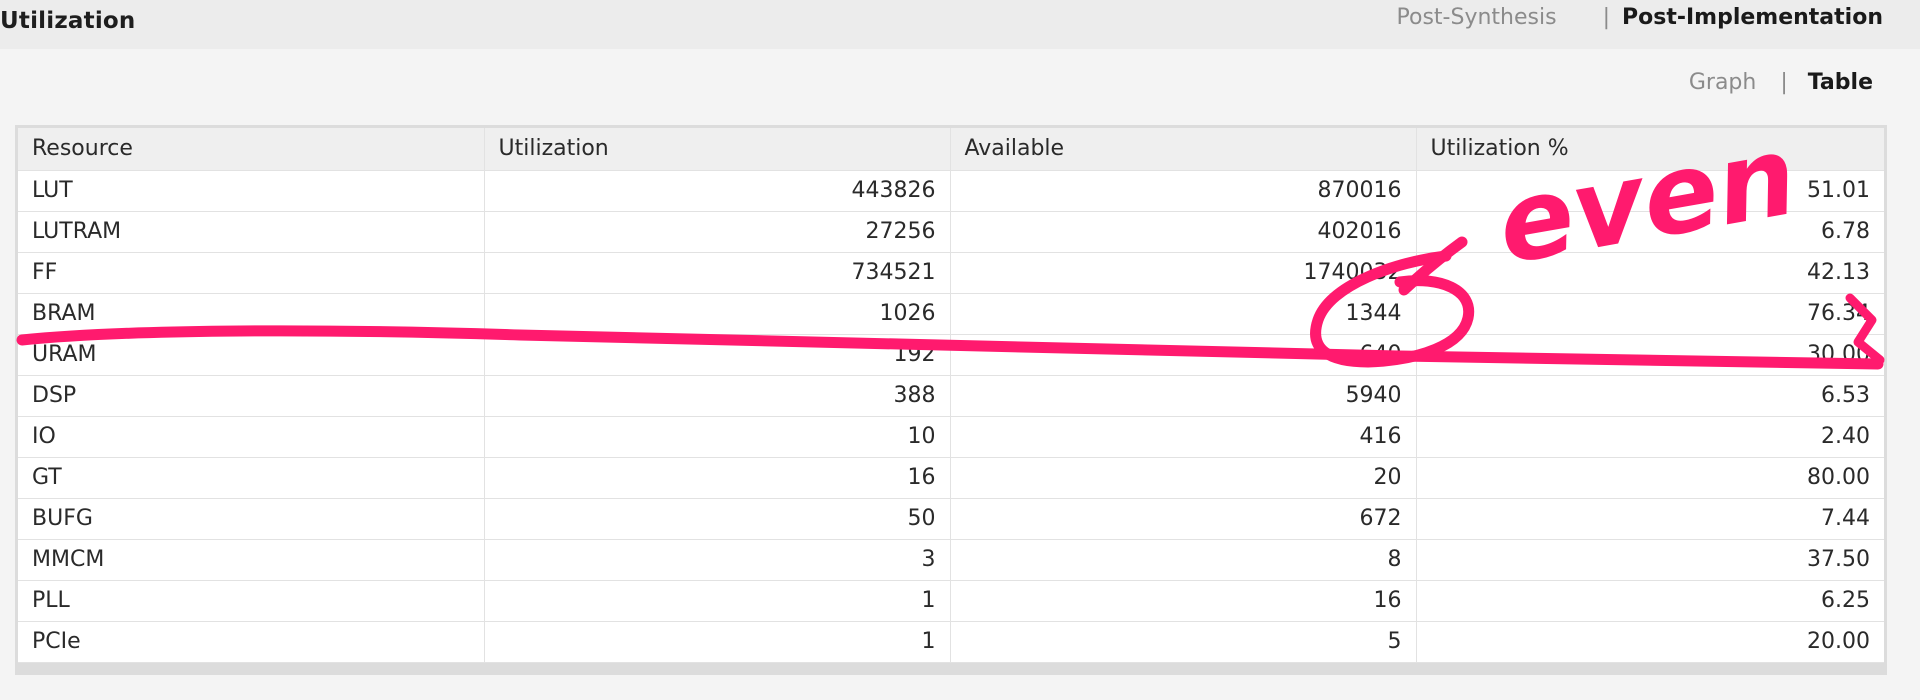  What do you see at coordinates (1477, 17) in the screenshot?
I see `post-synthesis-option: Post-Synthesis` at bounding box center [1477, 17].